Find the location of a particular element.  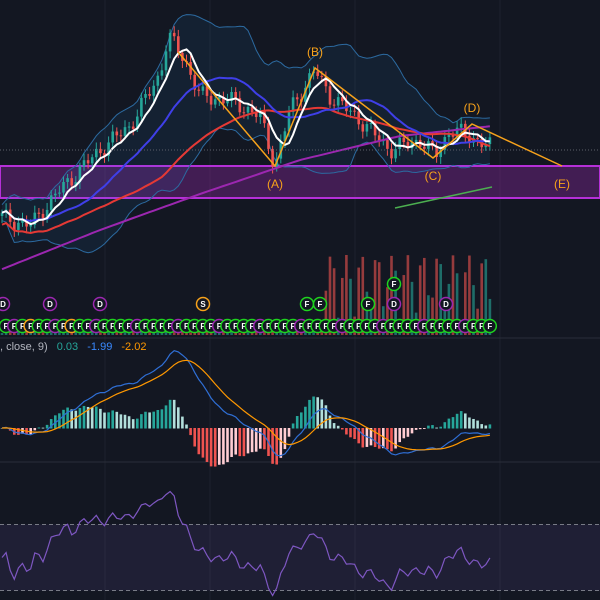

macd-signal-line is located at coordinates (245, 405).